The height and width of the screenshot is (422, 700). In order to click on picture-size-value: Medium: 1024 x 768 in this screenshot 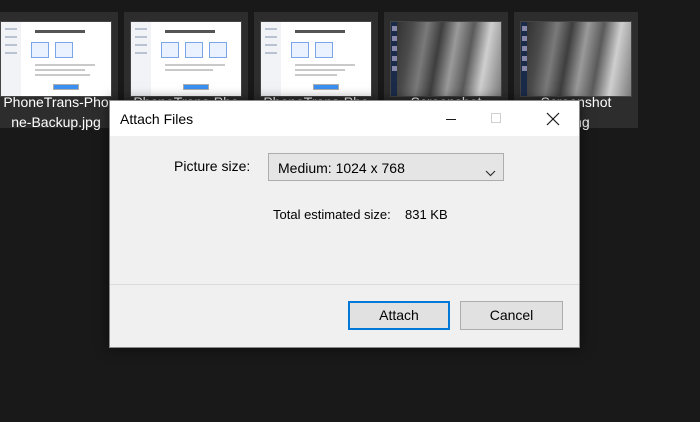, I will do `click(341, 168)`.